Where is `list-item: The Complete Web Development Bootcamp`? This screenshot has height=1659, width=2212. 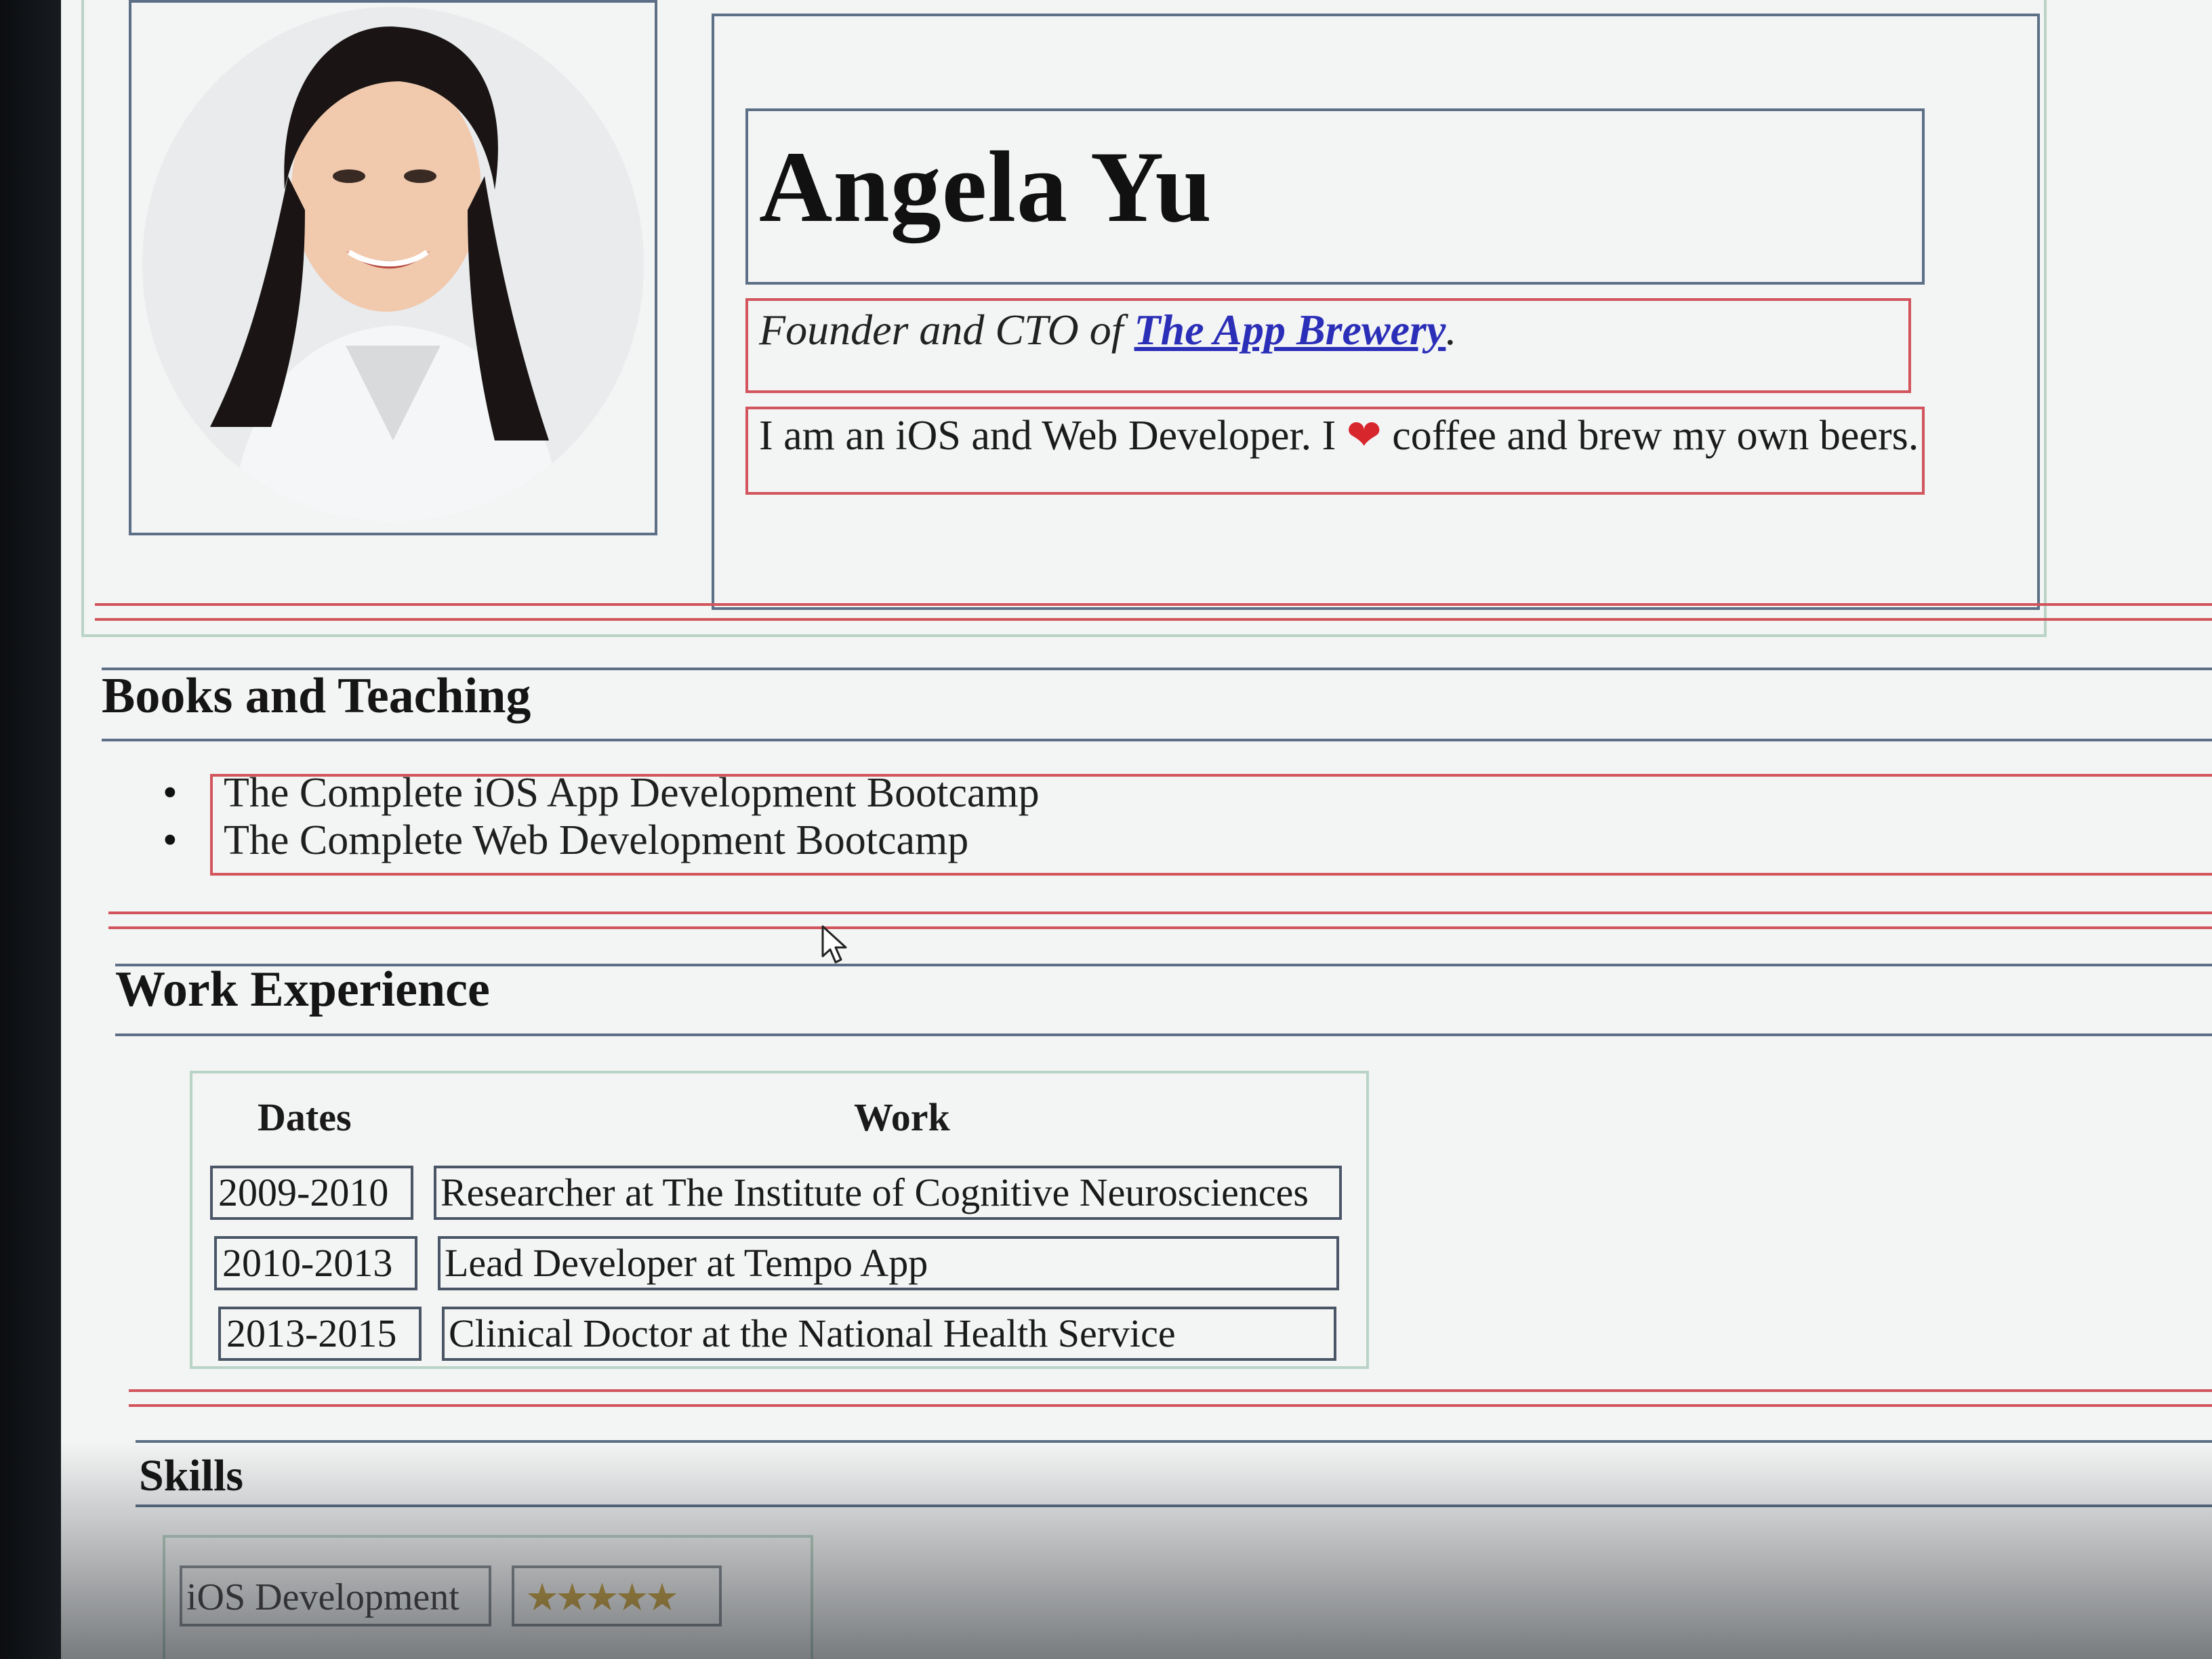 list-item: The Complete Web Development Bootcamp is located at coordinates (601, 841).